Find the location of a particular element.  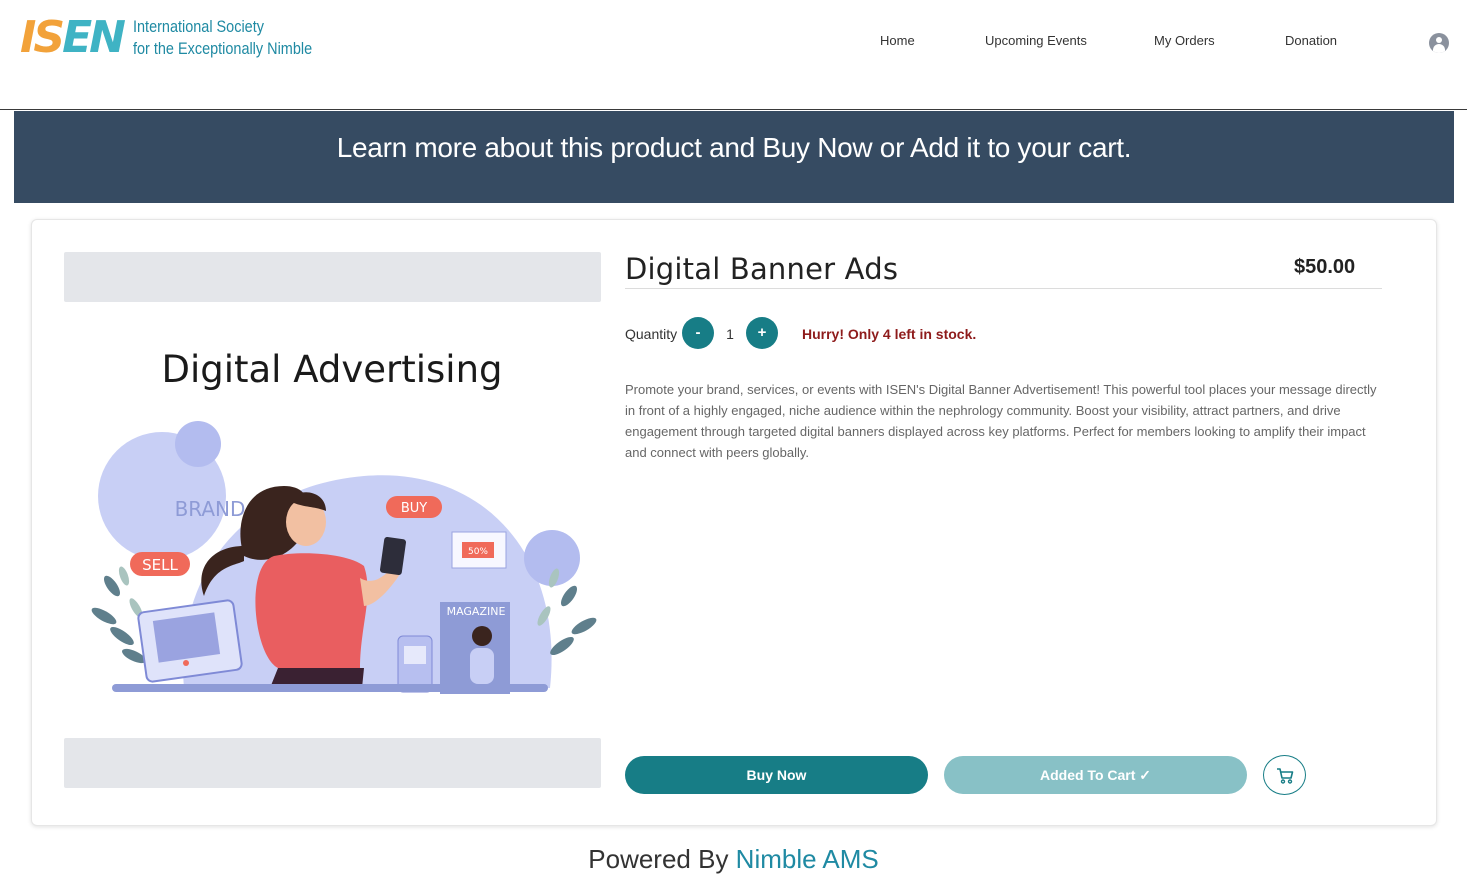

discount-label: 50% is located at coordinates (478, 552).